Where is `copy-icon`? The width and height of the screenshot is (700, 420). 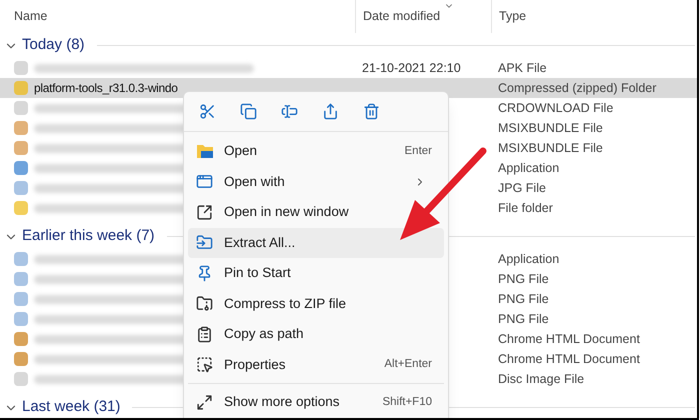 copy-icon is located at coordinates (248, 111).